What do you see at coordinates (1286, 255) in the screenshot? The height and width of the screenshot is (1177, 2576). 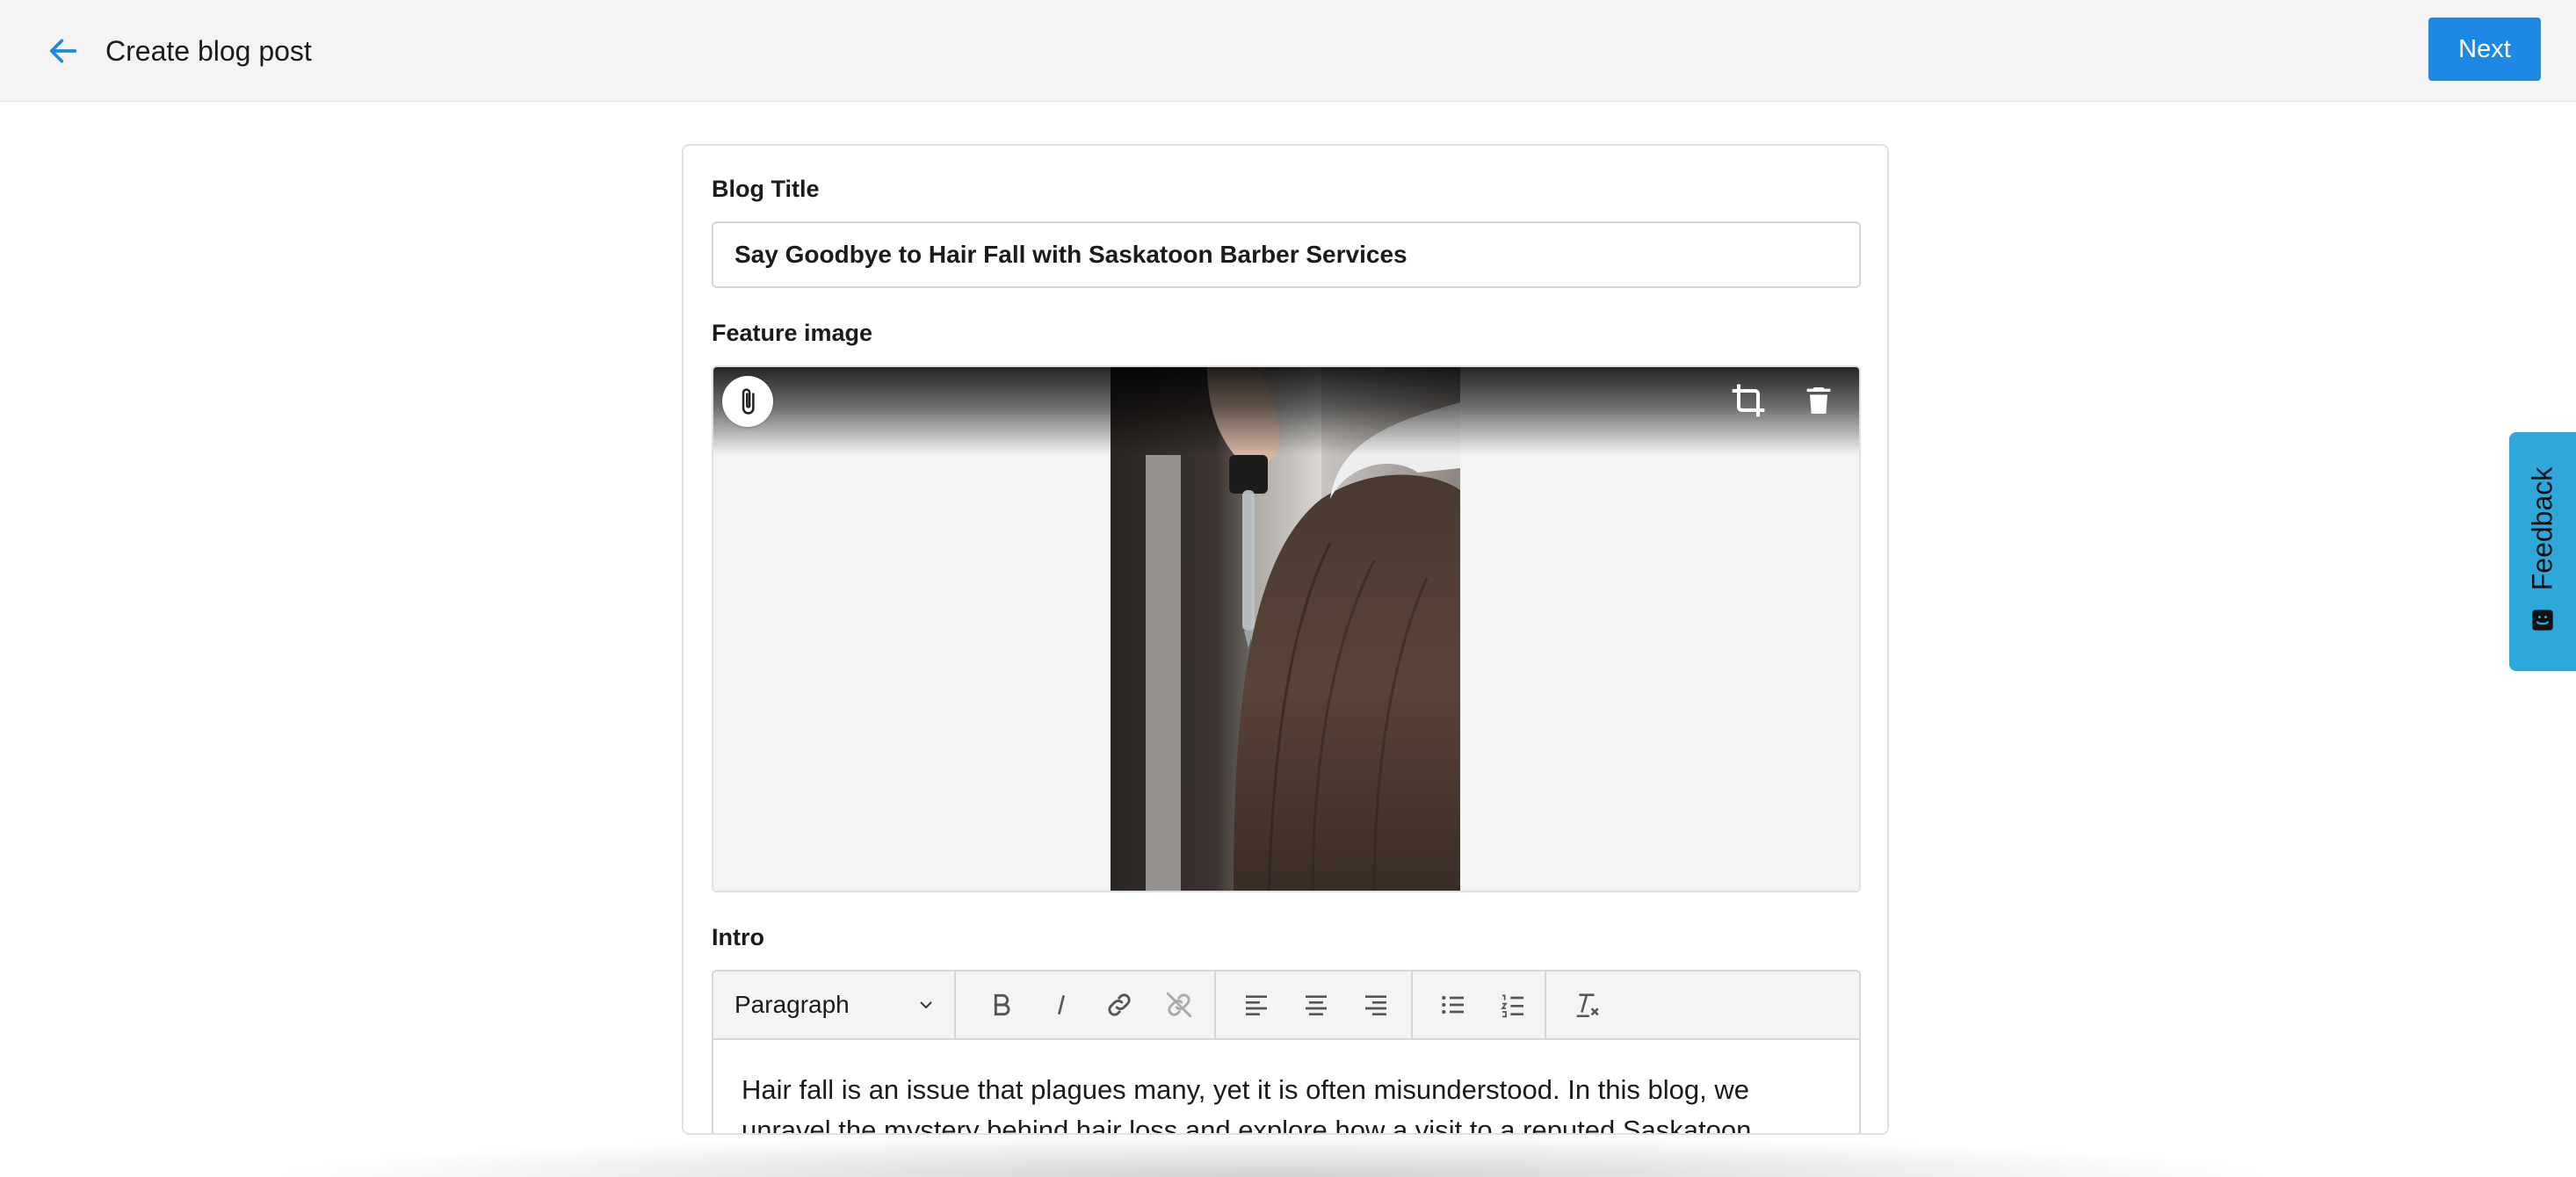 I see `blog-title-input` at bounding box center [1286, 255].